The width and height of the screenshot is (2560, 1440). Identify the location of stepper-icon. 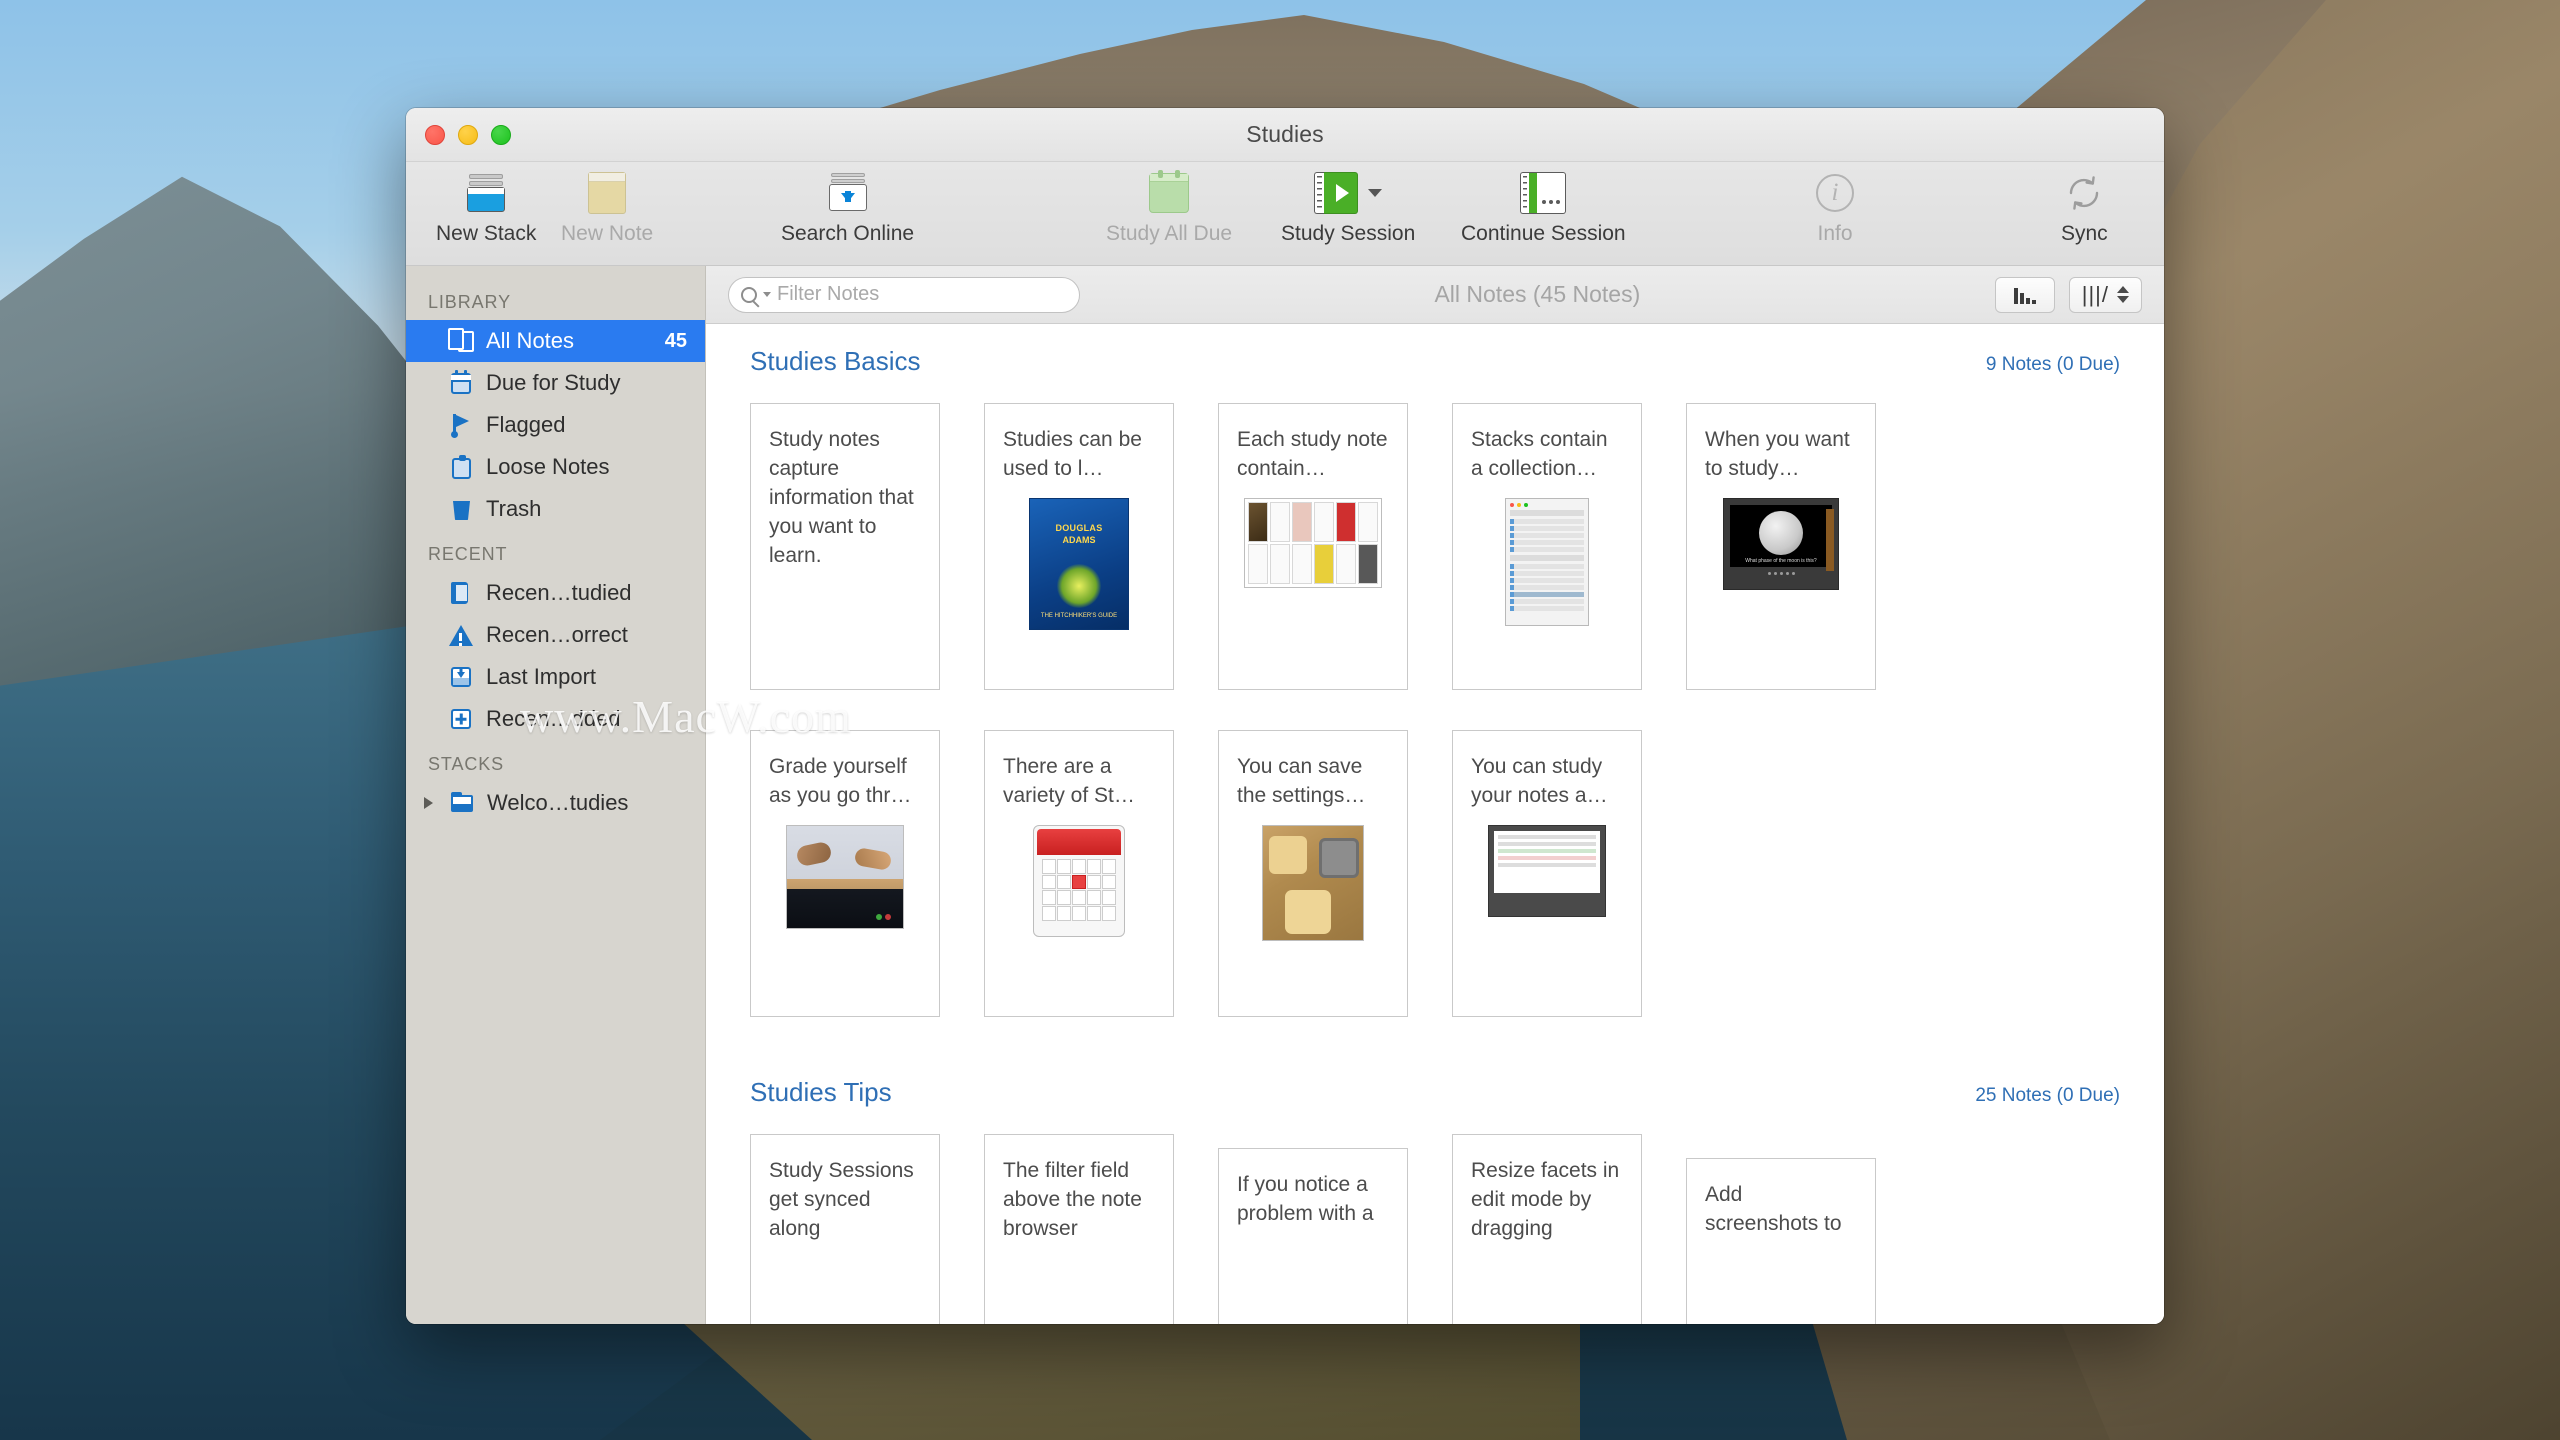
(2123, 294).